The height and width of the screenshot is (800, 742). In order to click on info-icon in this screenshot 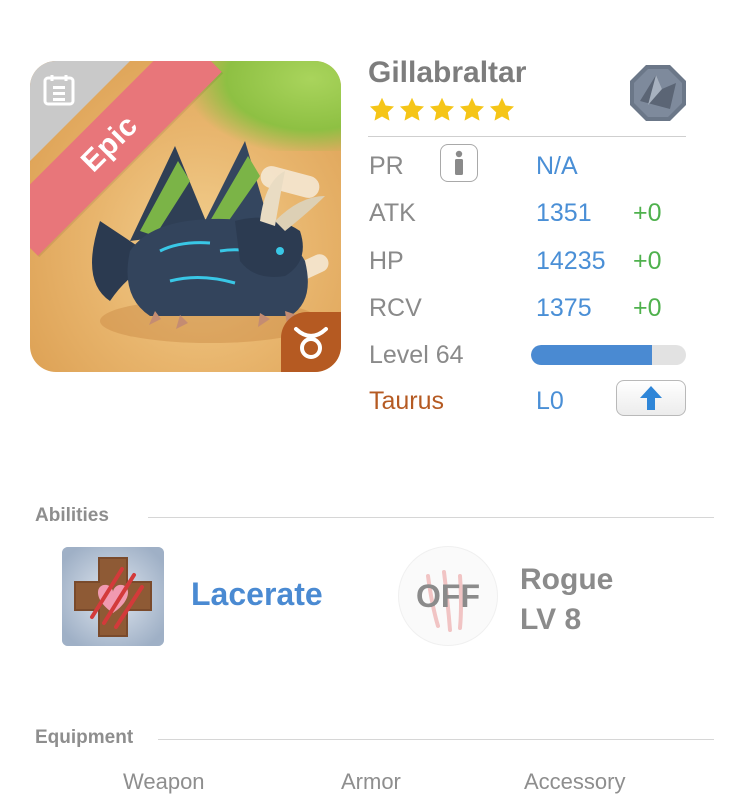, I will do `click(459, 162)`.